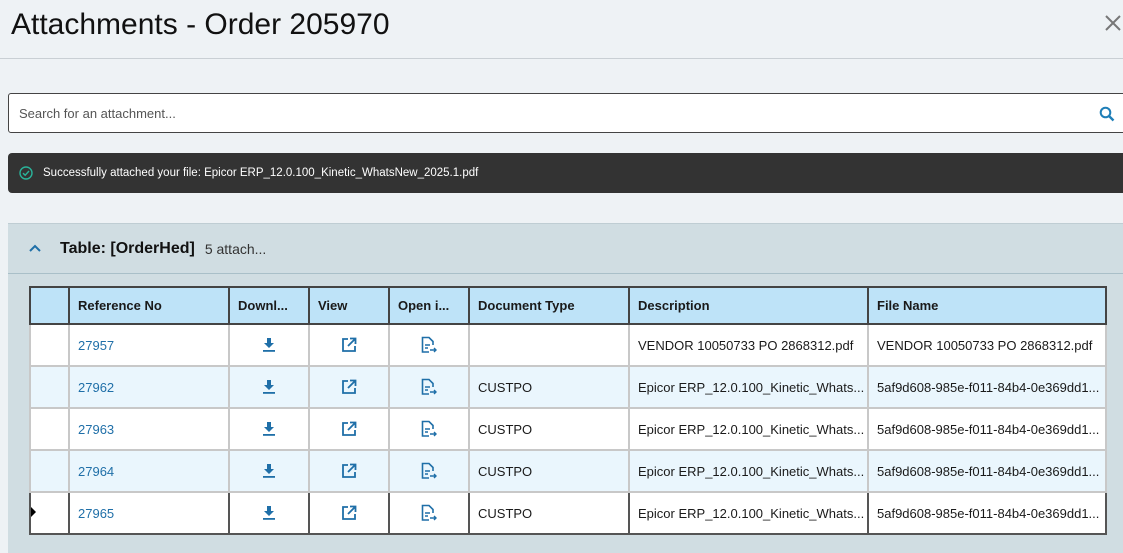  What do you see at coordinates (96, 513) in the screenshot?
I see `reference-no-link: 27965` at bounding box center [96, 513].